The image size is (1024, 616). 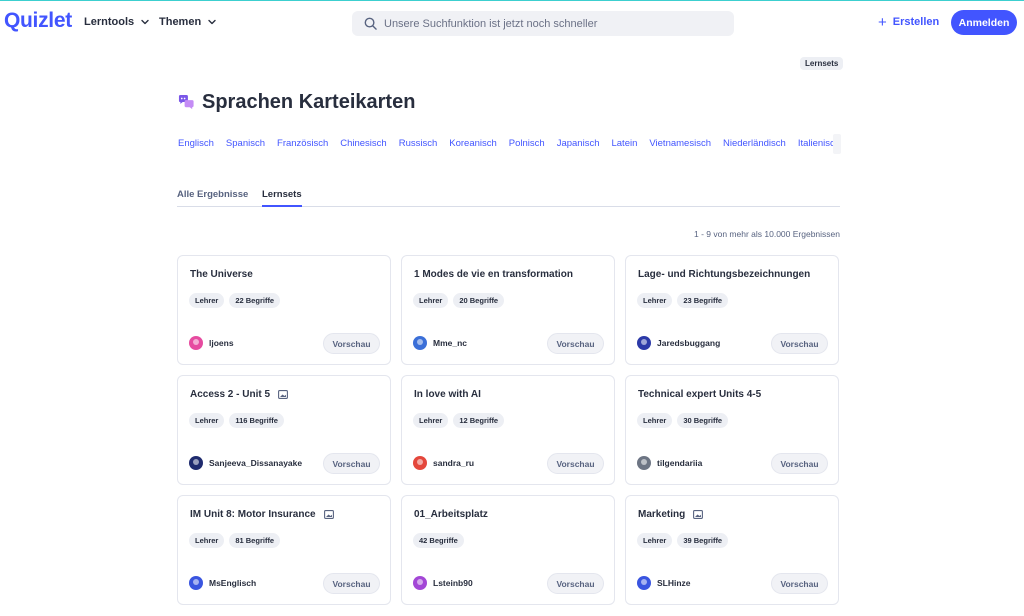 I want to click on card-author: ljoens, so click(x=211, y=343).